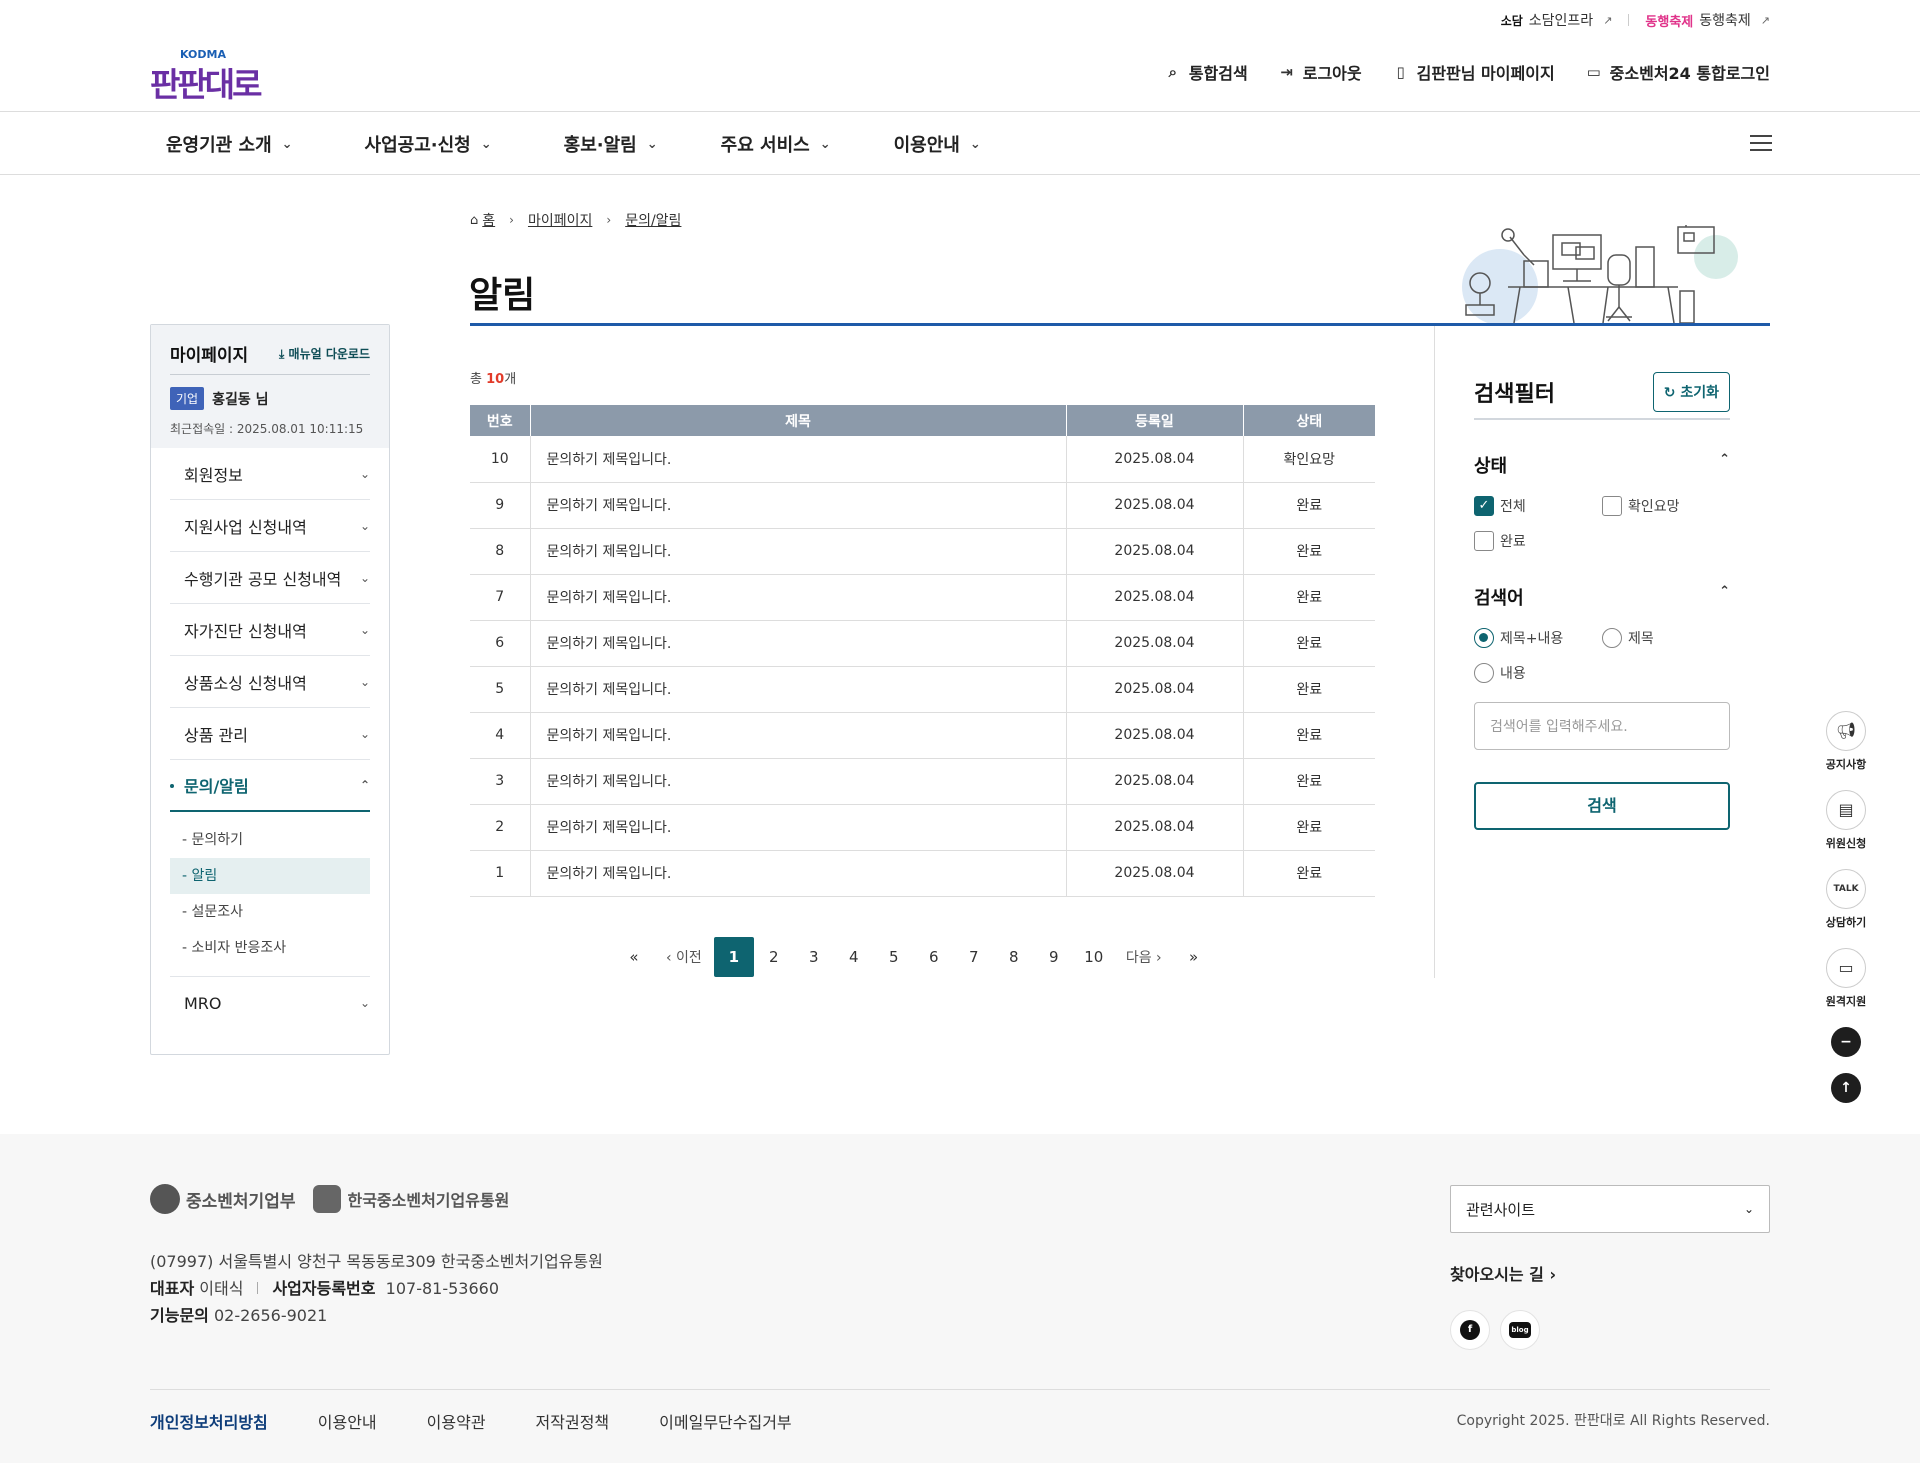  Describe the element at coordinates (1054, 957) in the screenshot. I see `page-button: 9` at that location.